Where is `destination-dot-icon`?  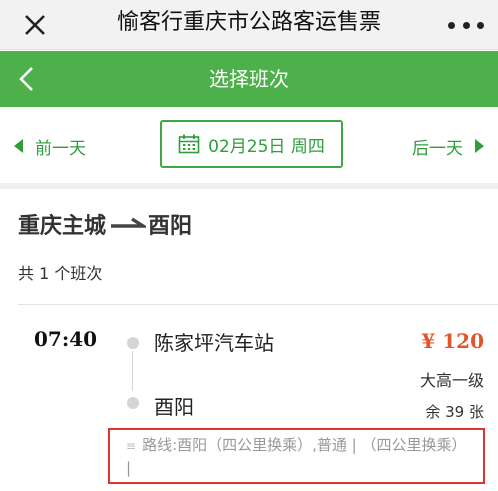 destination-dot-icon is located at coordinates (133, 403).